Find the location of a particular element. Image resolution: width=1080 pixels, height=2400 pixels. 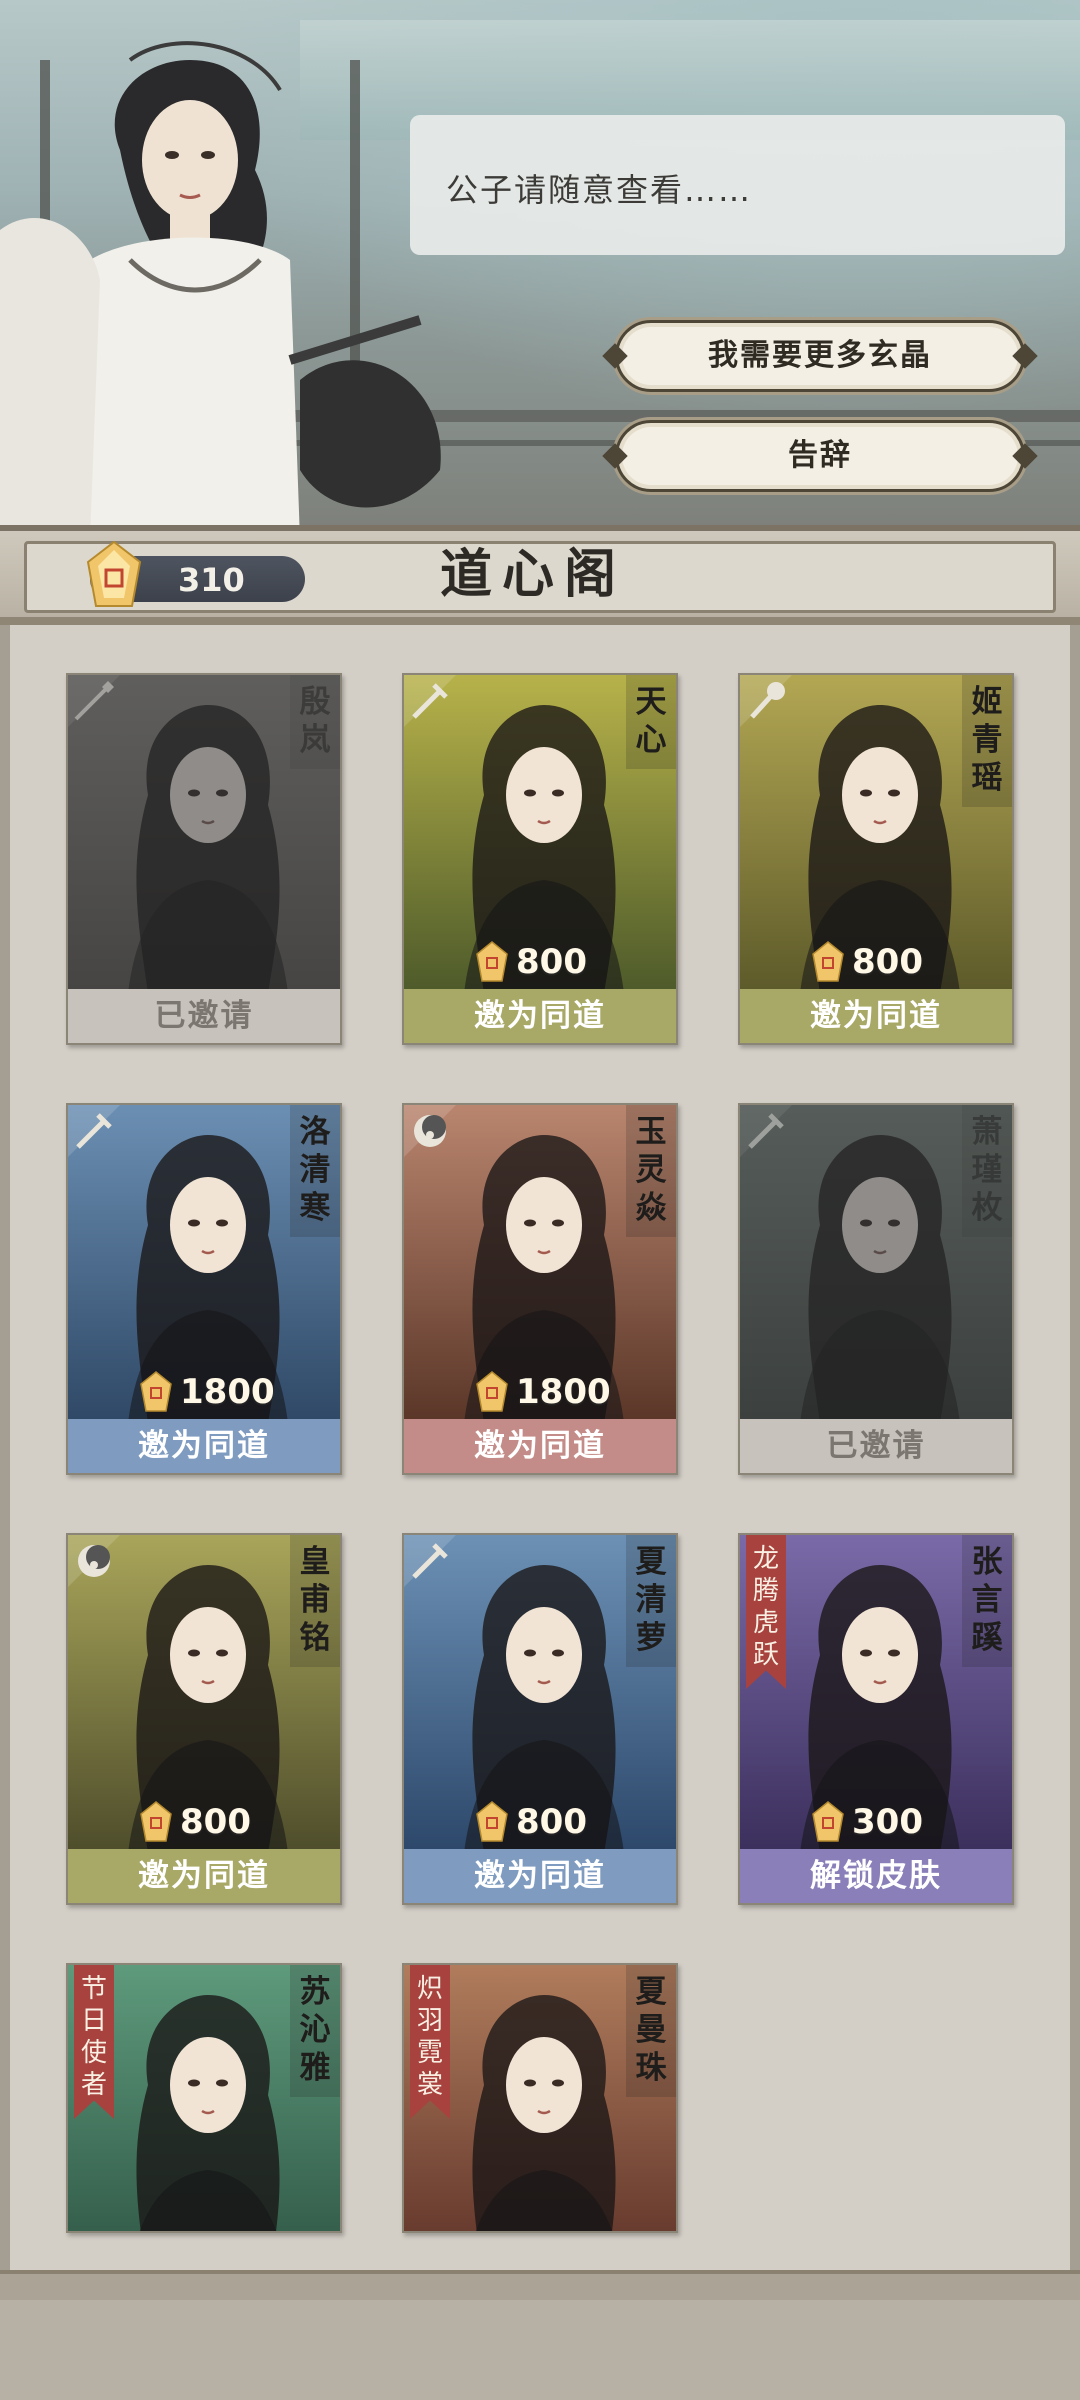

character-card: 龙 腾 虎 跃 张 言 蹊 300 解锁皮肤 is located at coordinates (876, 1719).